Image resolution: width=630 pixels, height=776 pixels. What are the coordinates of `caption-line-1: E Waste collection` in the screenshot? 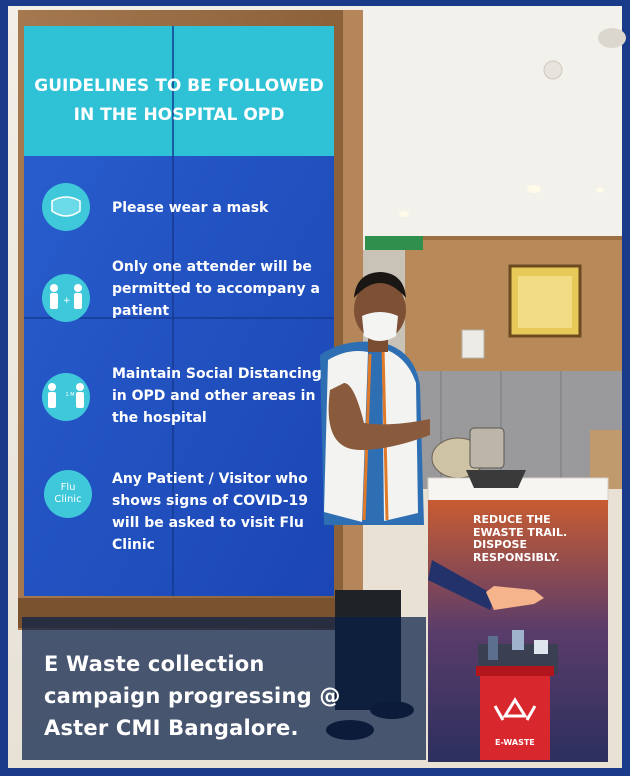 It's located at (154, 664).